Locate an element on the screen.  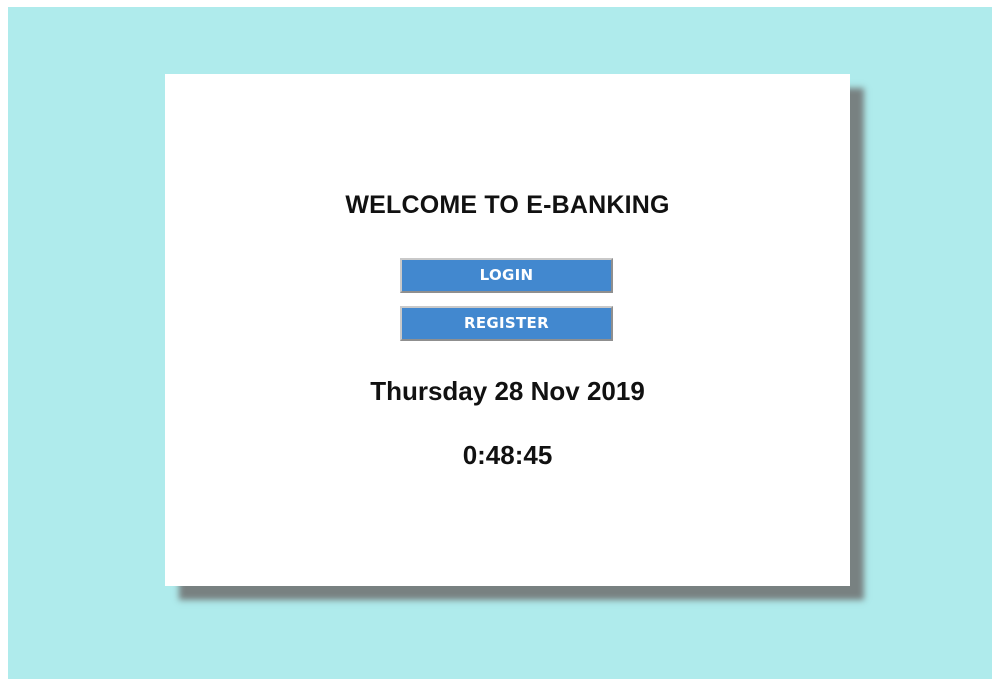
current-date: Thursday 28 Nov 2019 is located at coordinates (507, 391).